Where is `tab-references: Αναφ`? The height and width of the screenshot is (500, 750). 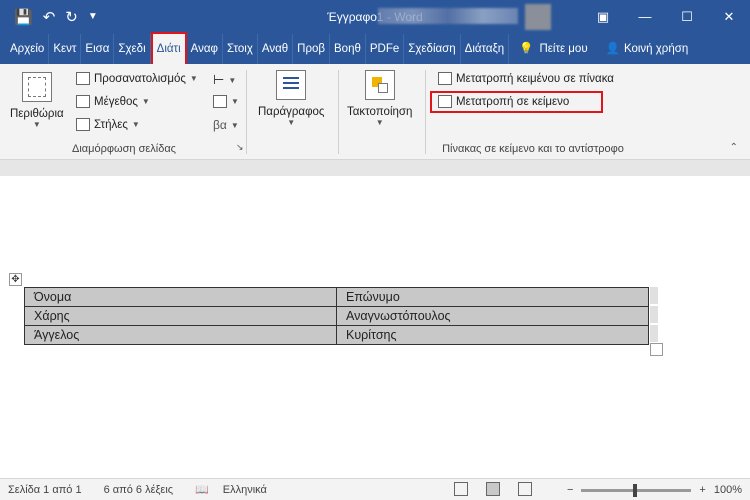 tab-references: Αναφ is located at coordinates (205, 49).